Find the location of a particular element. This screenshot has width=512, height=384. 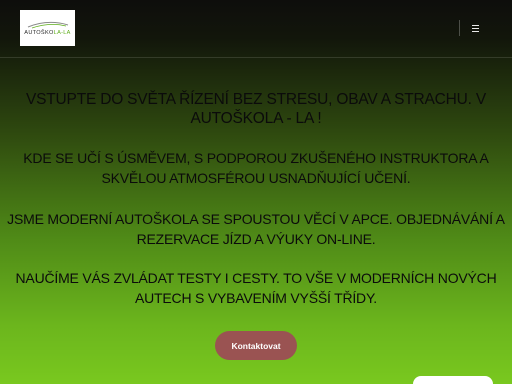

logo-text-main: AUTOŠKO is located at coordinates (39, 32).